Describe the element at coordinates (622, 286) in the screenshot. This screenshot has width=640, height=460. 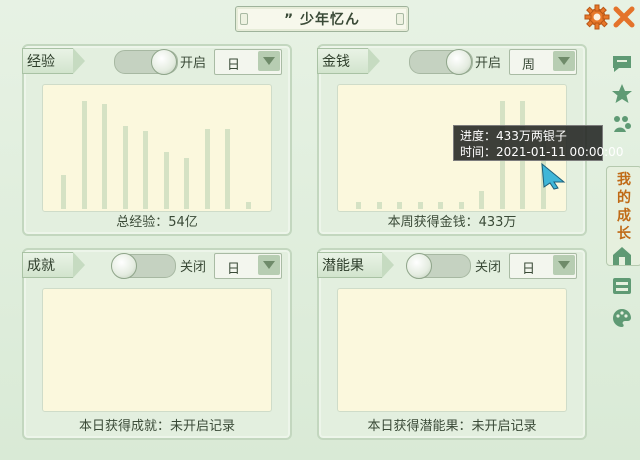
I see `cabinet-icon` at that location.